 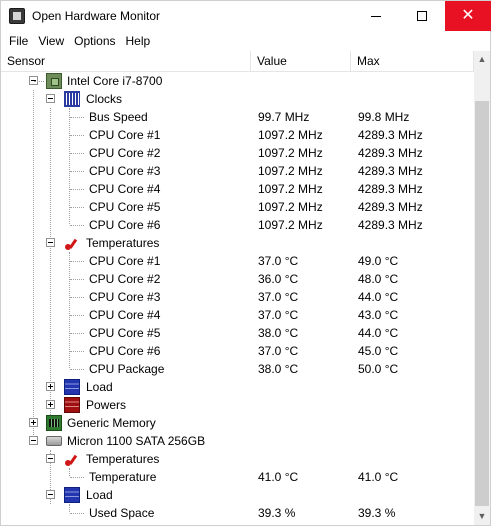 What do you see at coordinates (482, 516) in the screenshot?
I see `scroll-down-arrow-icon: ▼` at bounding box center [482, 516].